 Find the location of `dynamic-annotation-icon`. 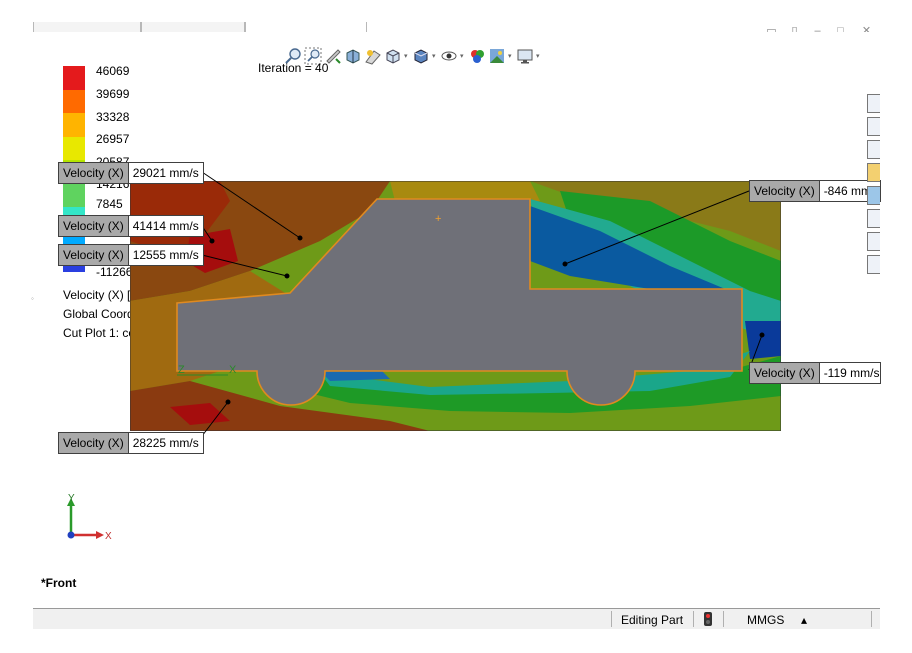

dynamic-annotation-icon is located at coordinates (373, 56).